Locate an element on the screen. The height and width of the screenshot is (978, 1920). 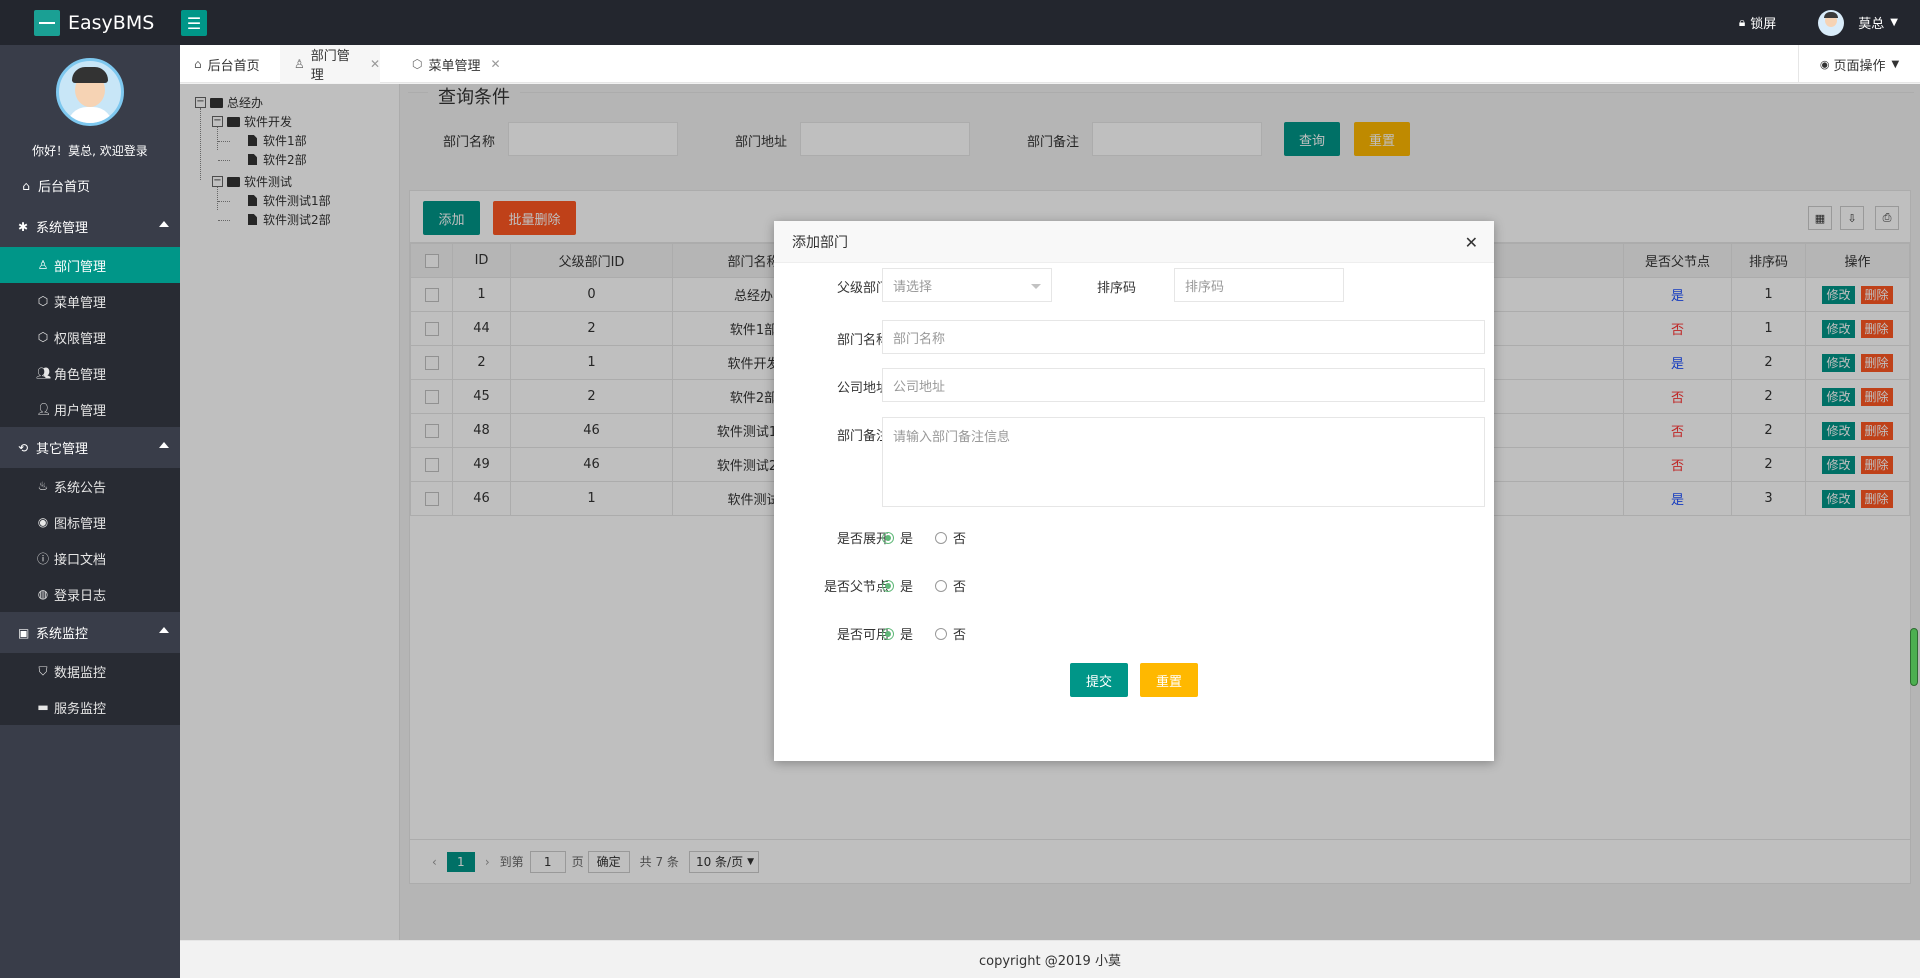
sidebar-item-notice: ♨ 系统公告 is located at coordinates (90, 486).